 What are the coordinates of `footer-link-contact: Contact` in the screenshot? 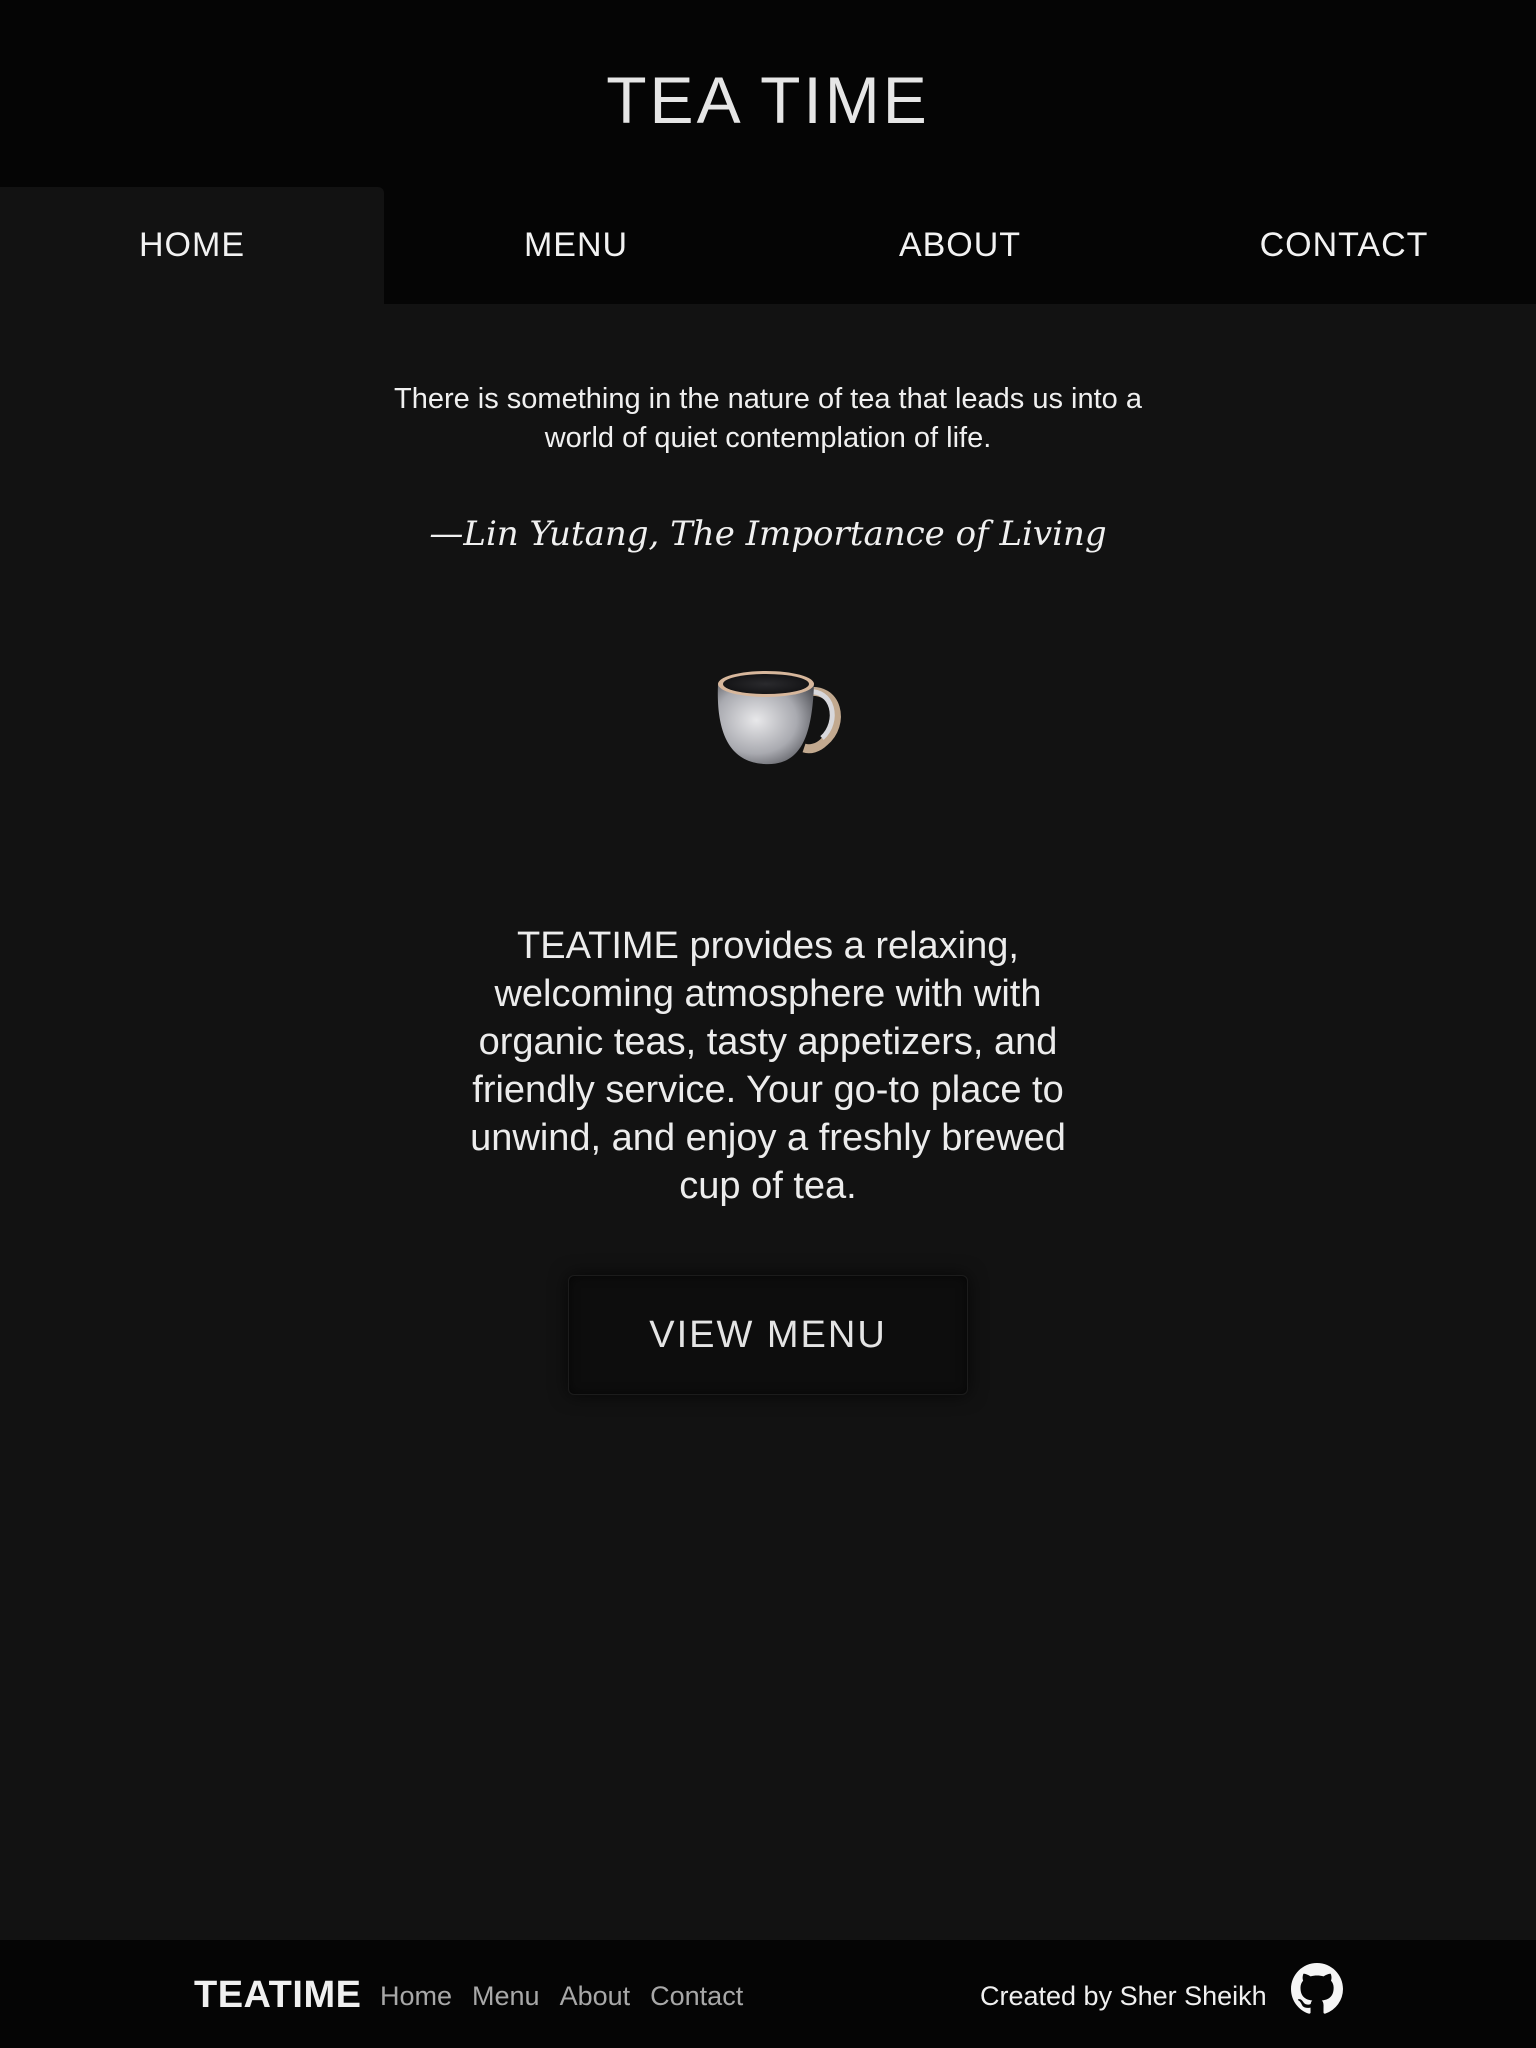 It's located at (696, 1996).